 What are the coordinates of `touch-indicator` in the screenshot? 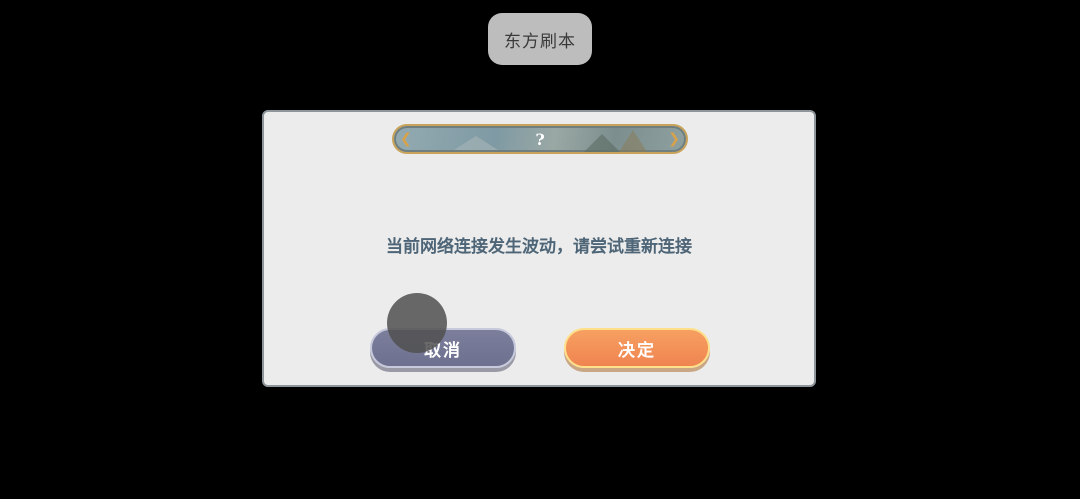 It's located at (417, 323).